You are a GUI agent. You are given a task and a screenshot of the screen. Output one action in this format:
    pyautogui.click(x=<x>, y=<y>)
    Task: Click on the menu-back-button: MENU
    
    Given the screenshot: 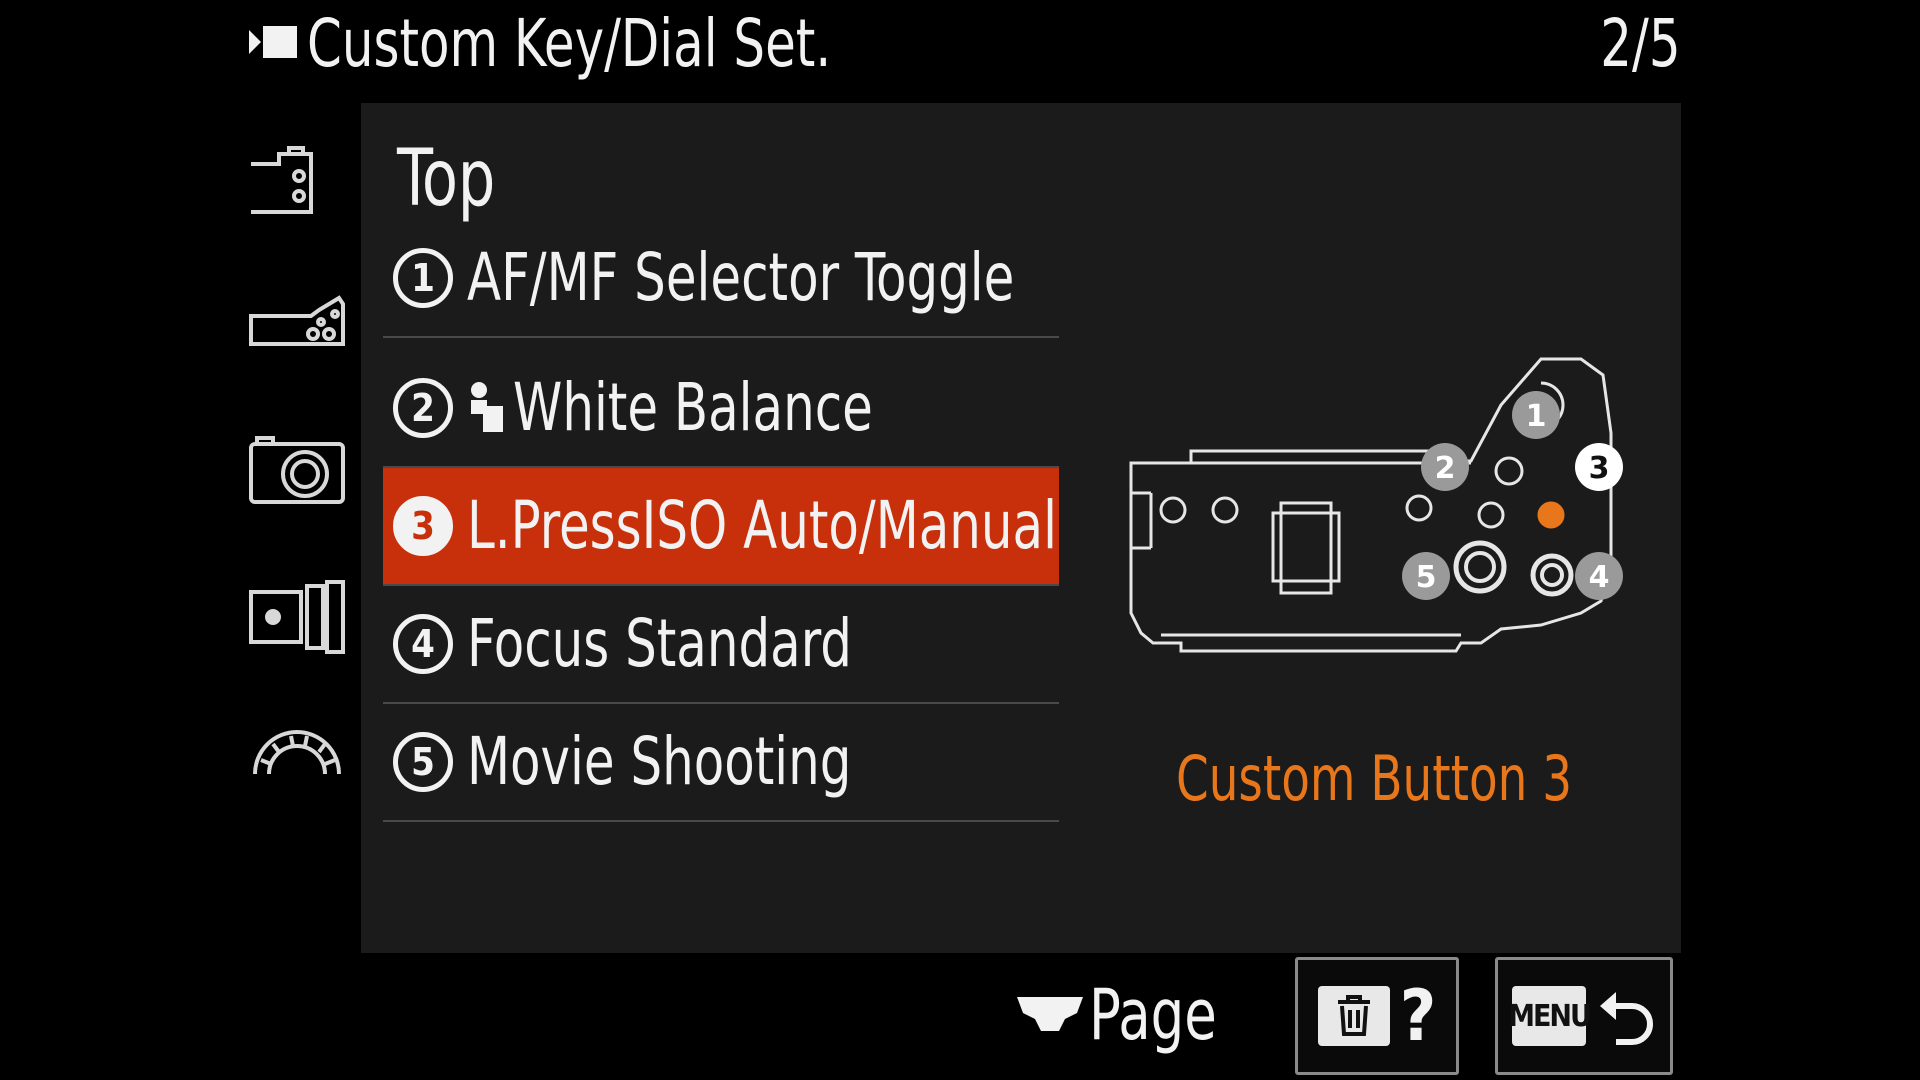 What is the action you would take?
    pyautogui.click(x=1584, y=1016)
    